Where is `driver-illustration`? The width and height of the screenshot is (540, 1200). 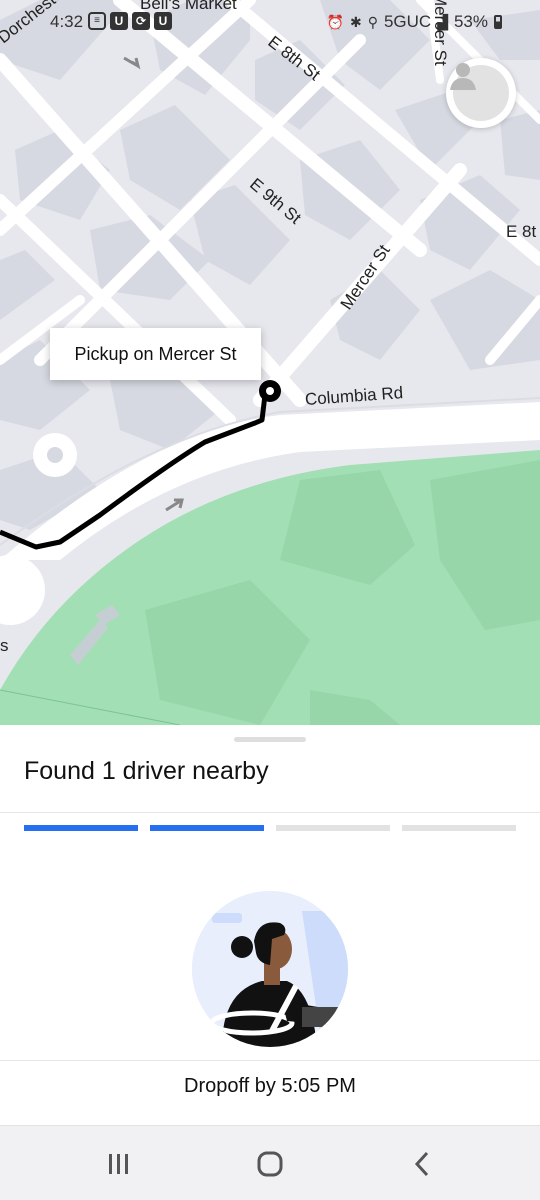
driver-illustration is located at coordinates (270, 969).